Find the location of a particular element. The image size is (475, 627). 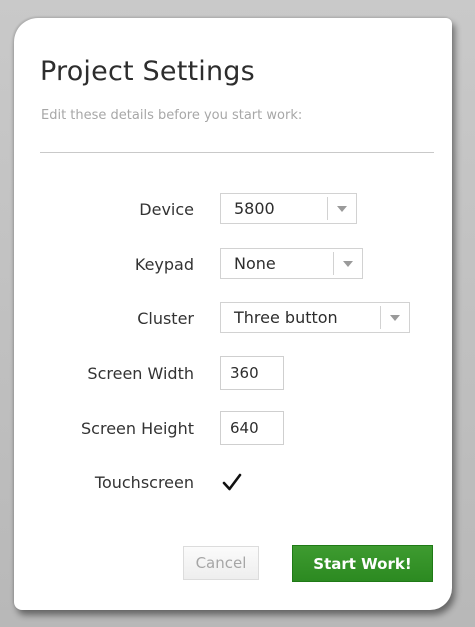

divider is located at coordinates (237, 152).